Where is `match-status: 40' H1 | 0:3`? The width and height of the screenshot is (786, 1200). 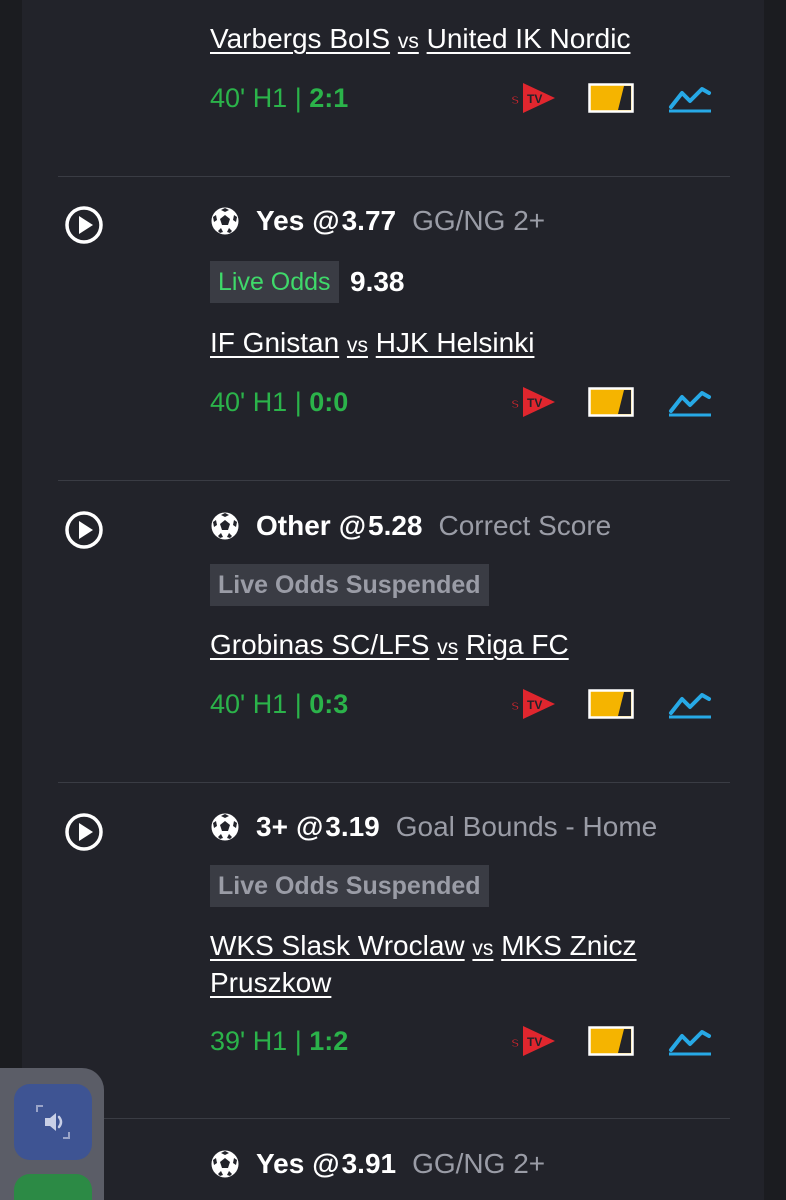 match-status: 40' H1 | 0:3 is located at coordinates (279, 704).